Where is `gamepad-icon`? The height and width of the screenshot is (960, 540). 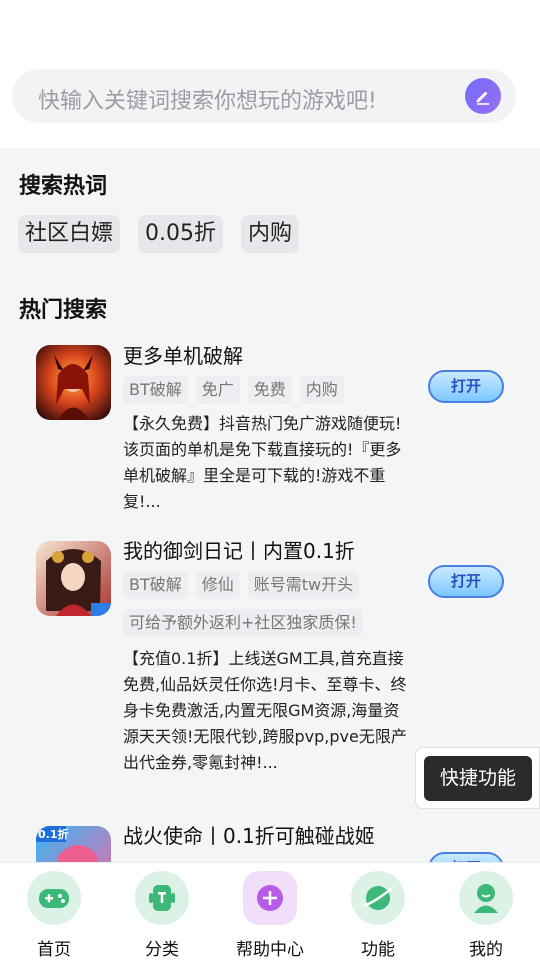
gamepad-icon is located at coordinates (54, 898).